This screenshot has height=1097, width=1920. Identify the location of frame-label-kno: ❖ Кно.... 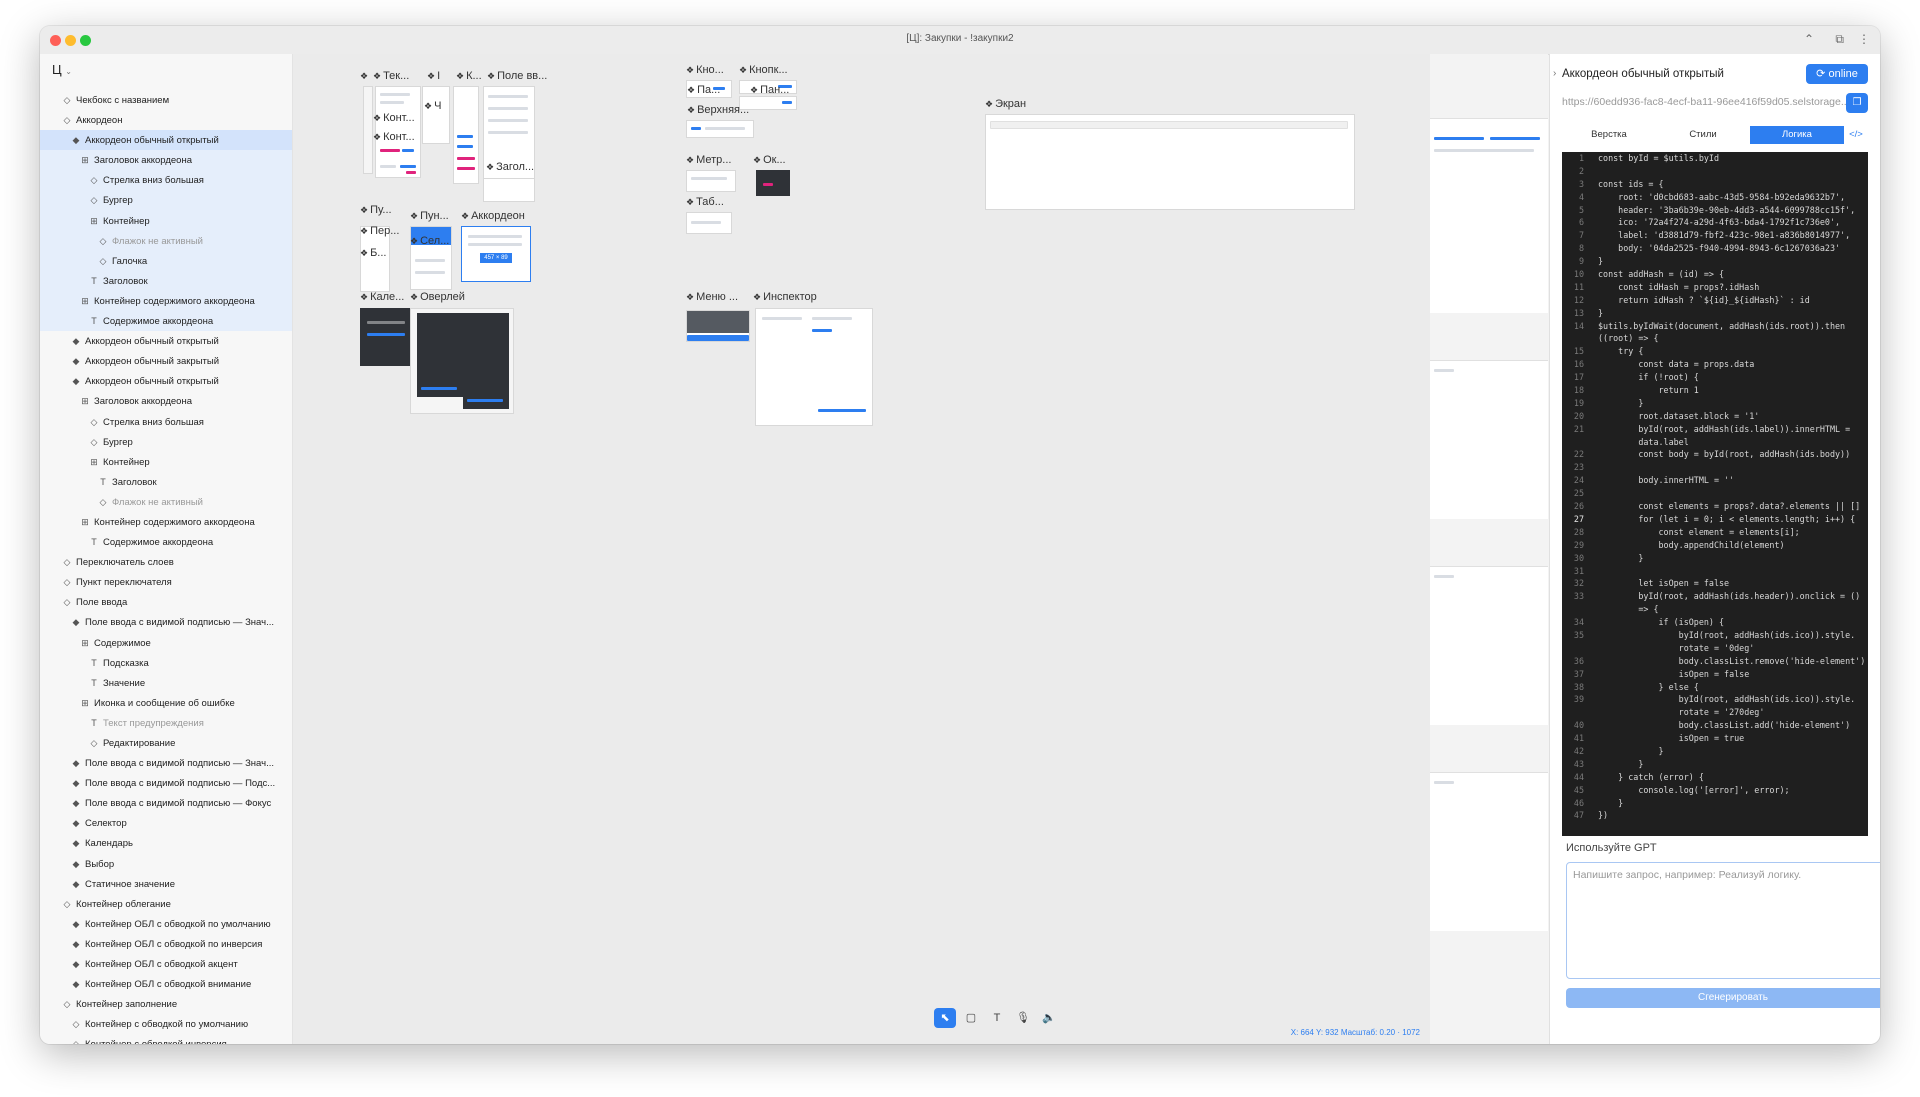
(705, 70).